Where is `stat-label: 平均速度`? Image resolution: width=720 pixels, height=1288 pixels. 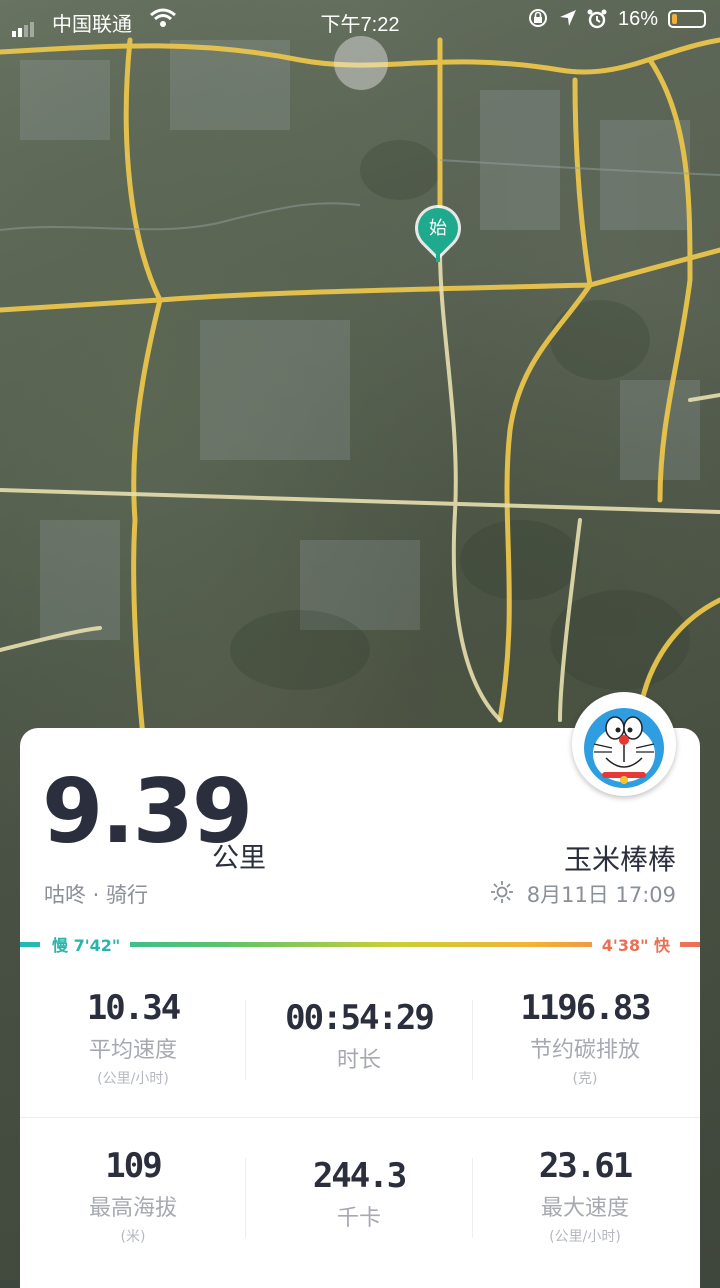 stat-label: 平均速度 is located at coordinates (132, 1050).